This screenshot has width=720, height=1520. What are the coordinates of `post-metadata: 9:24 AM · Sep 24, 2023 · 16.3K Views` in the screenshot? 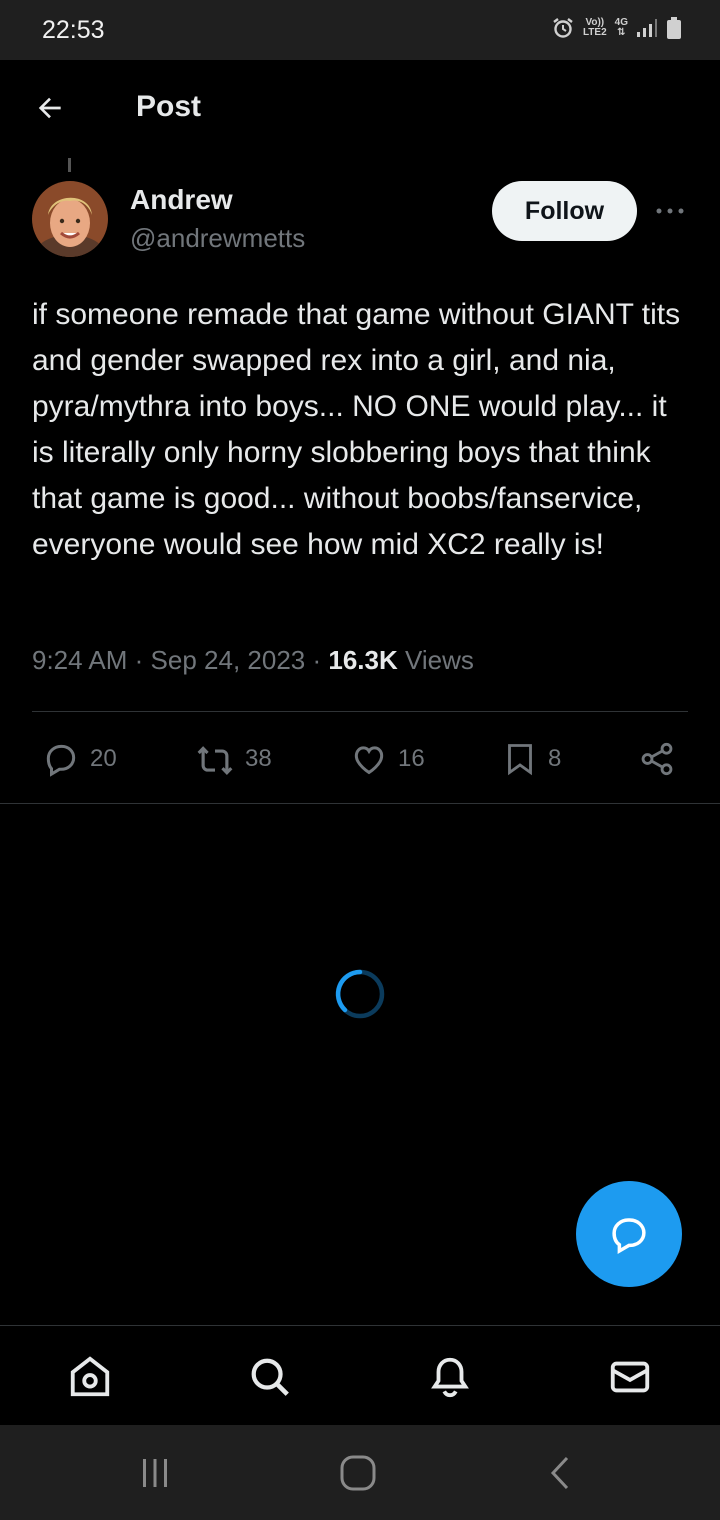 It's located at (253, 660).